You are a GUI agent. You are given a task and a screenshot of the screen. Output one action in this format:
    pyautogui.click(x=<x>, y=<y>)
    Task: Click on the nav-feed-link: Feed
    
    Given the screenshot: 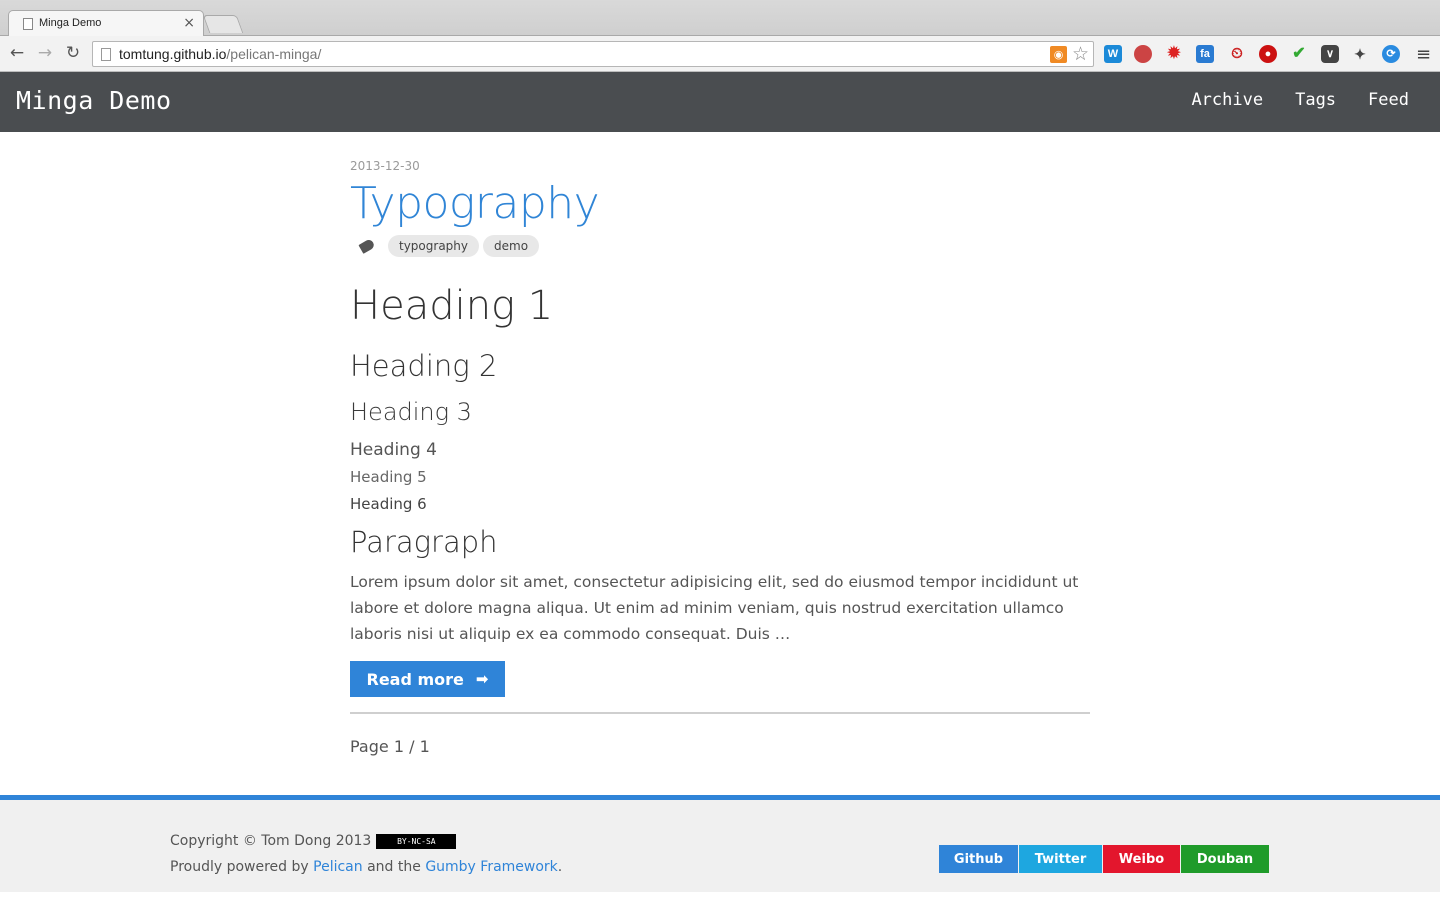 What is the action you would take?
    pyautogui.click(x=1388, y=100)
    